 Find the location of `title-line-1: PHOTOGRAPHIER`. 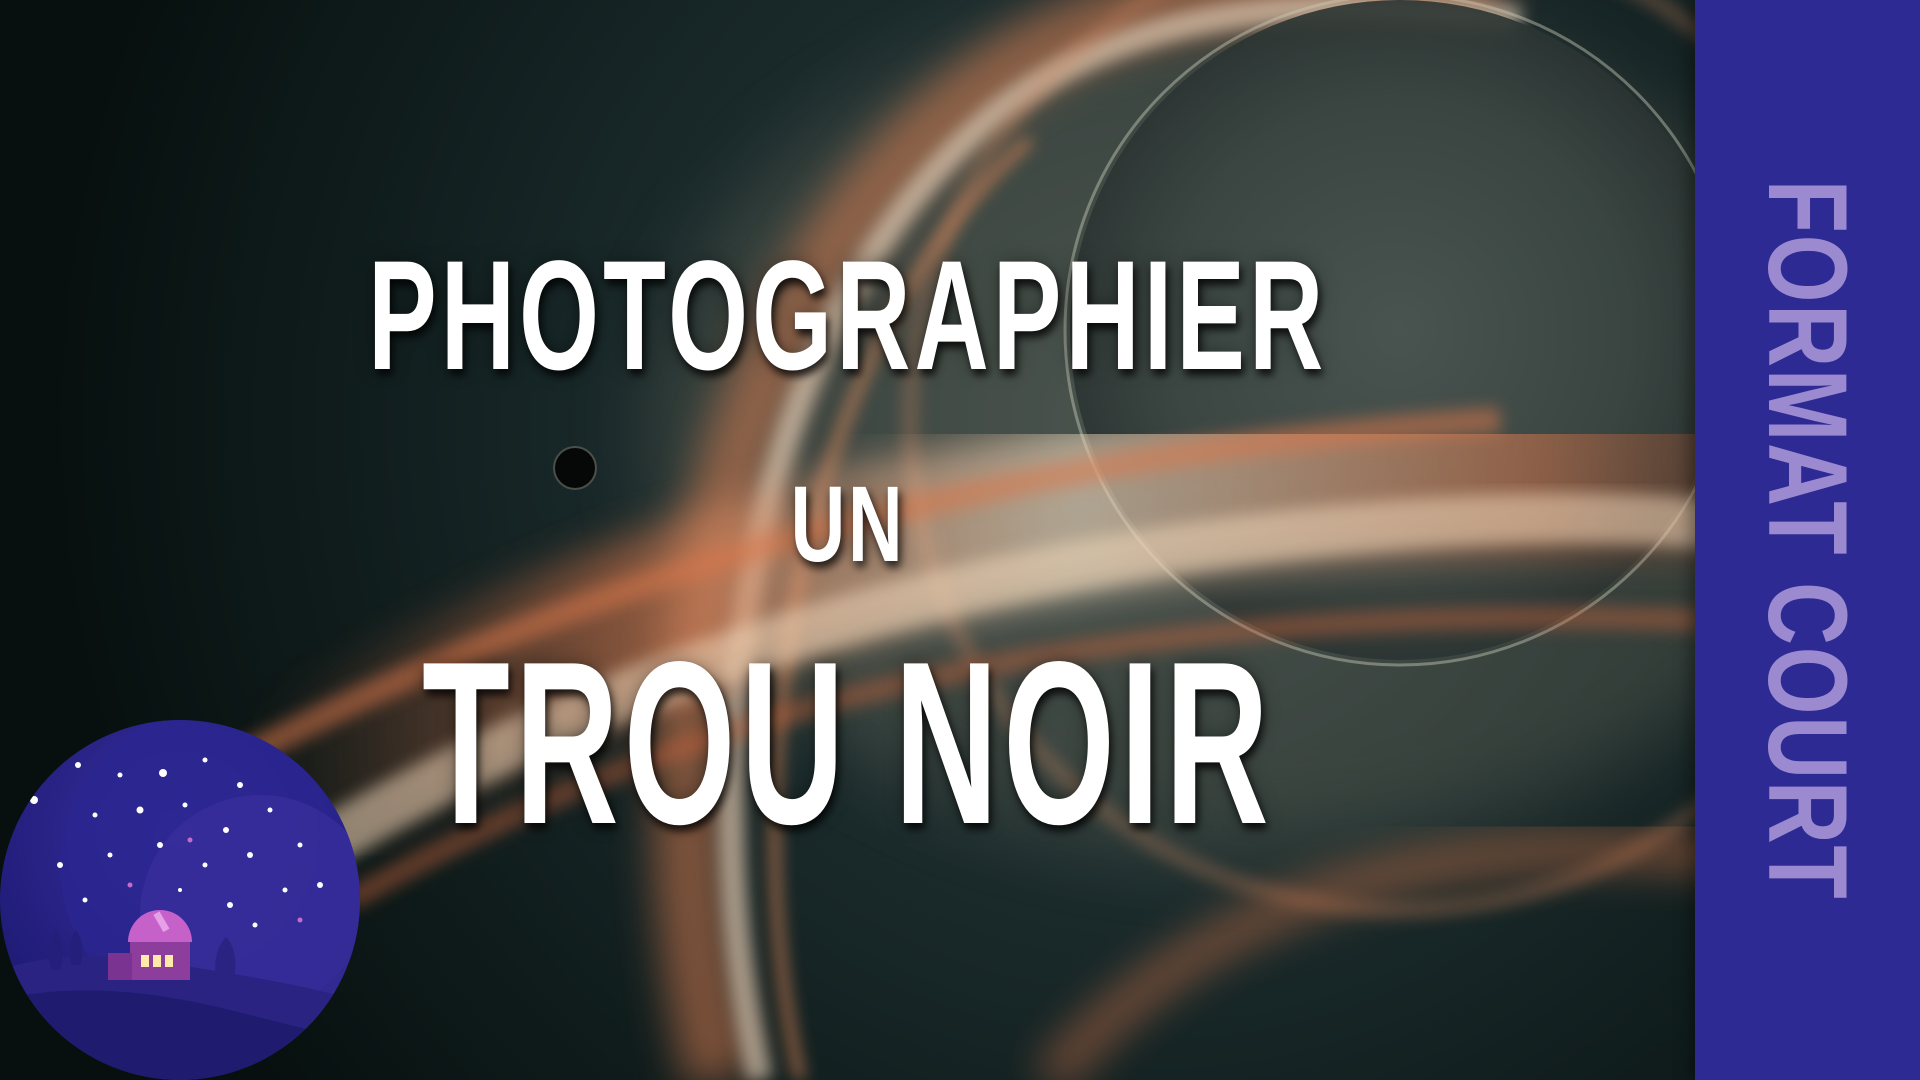

title-line-1: PHOTOGRAPHIER is located at coordinates (847, 316).